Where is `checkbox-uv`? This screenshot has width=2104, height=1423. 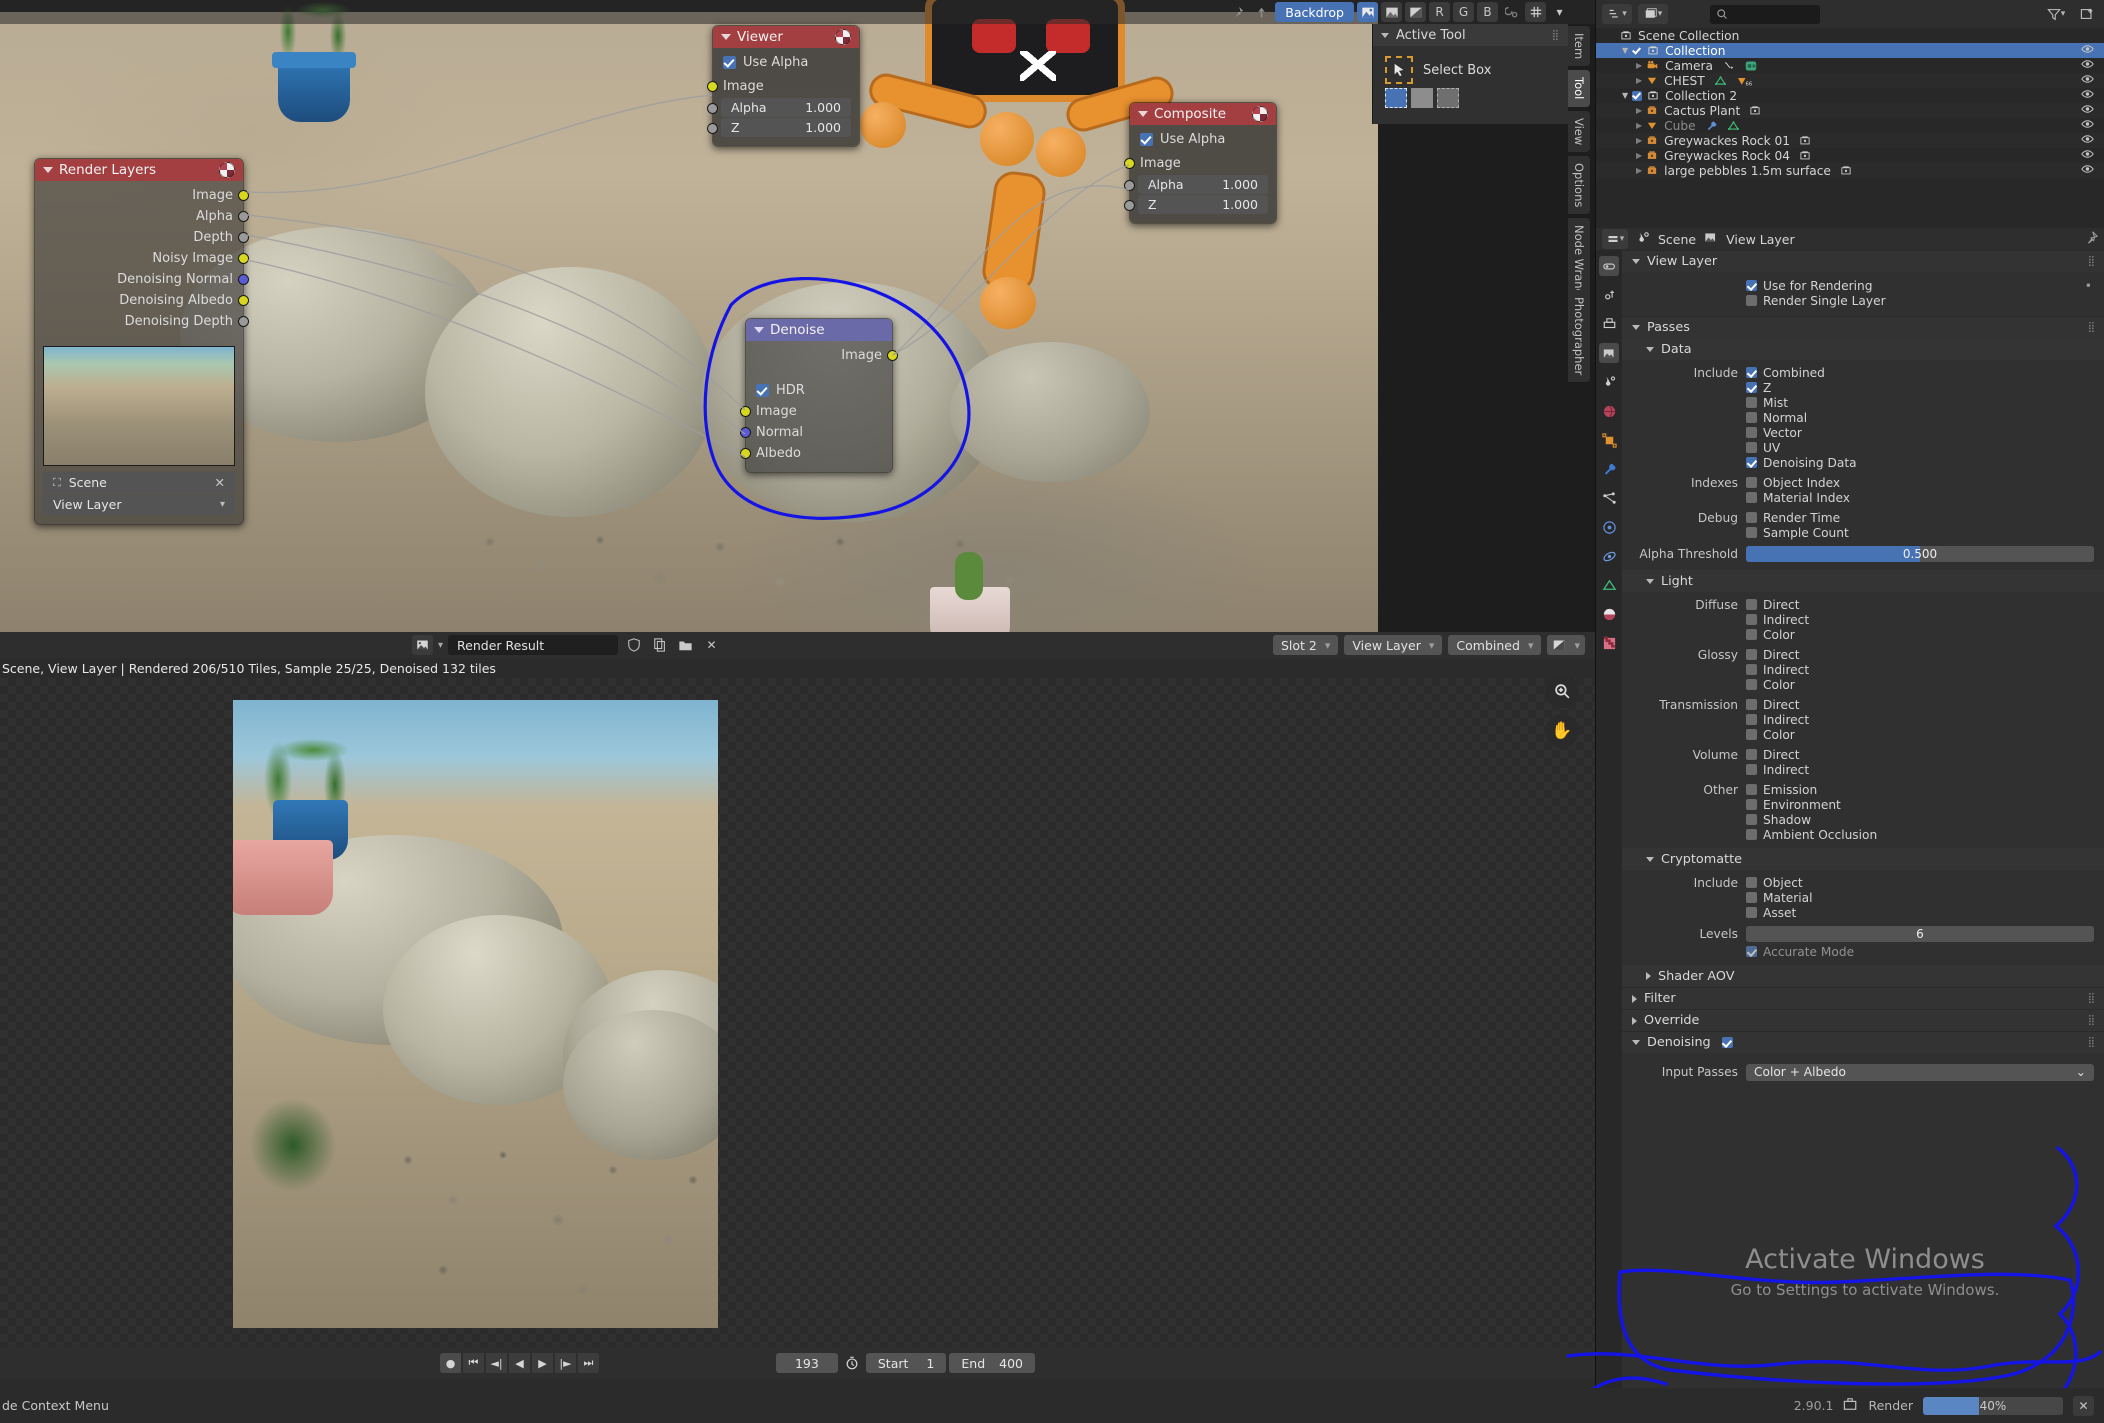
checkbox-uv is located at coordinates (1751, 447).